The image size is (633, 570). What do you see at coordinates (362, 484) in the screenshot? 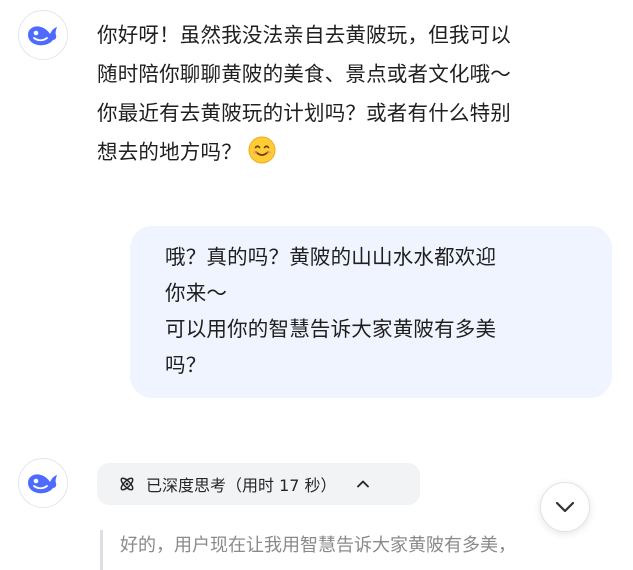
I see `chevron-up-icon` at bounding box center [362, 484].